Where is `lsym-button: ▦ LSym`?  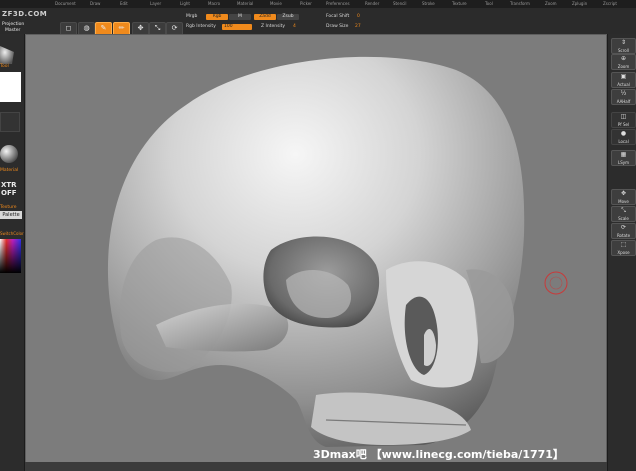 lsym-button: ▦ LSym is located at coordinates (623, 158).